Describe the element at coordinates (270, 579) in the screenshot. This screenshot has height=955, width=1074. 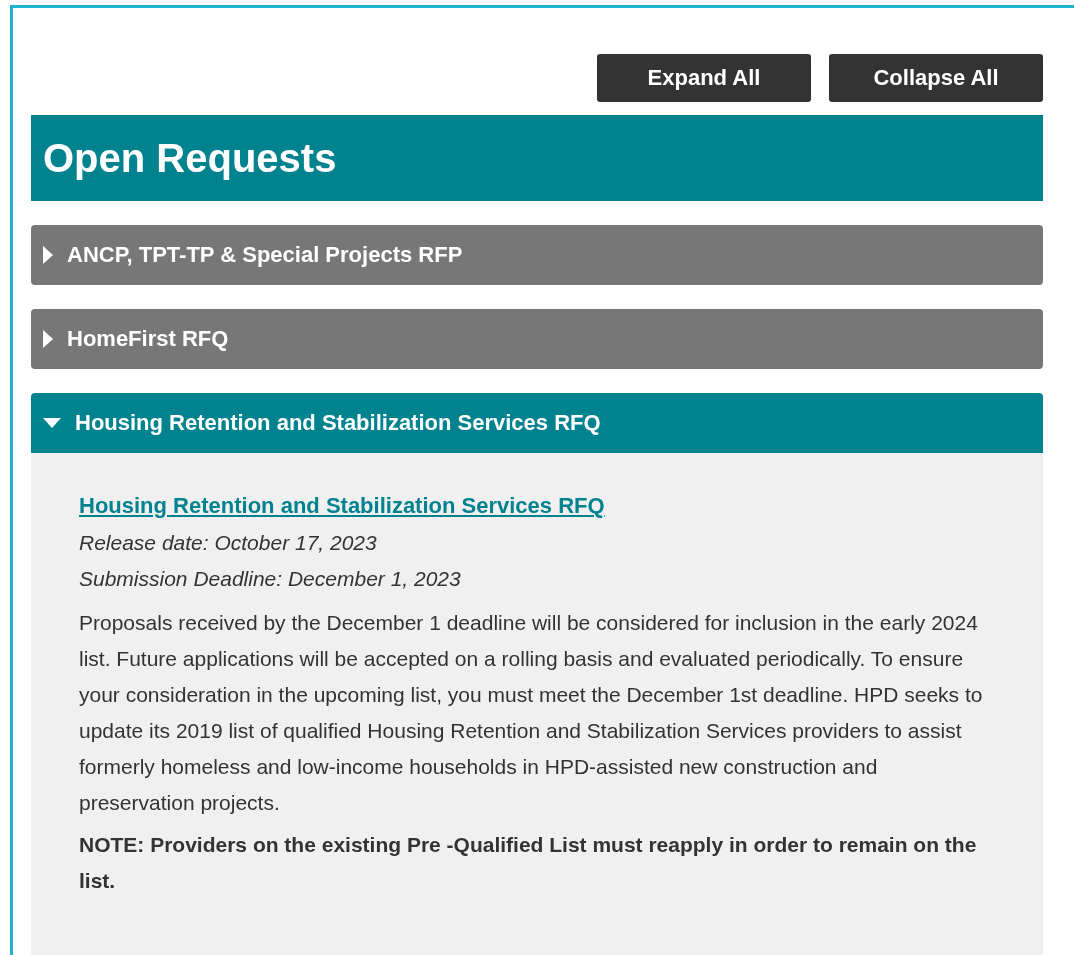
I see `submission-deadline: Submission Deadline: December 1, 2023` at that location.